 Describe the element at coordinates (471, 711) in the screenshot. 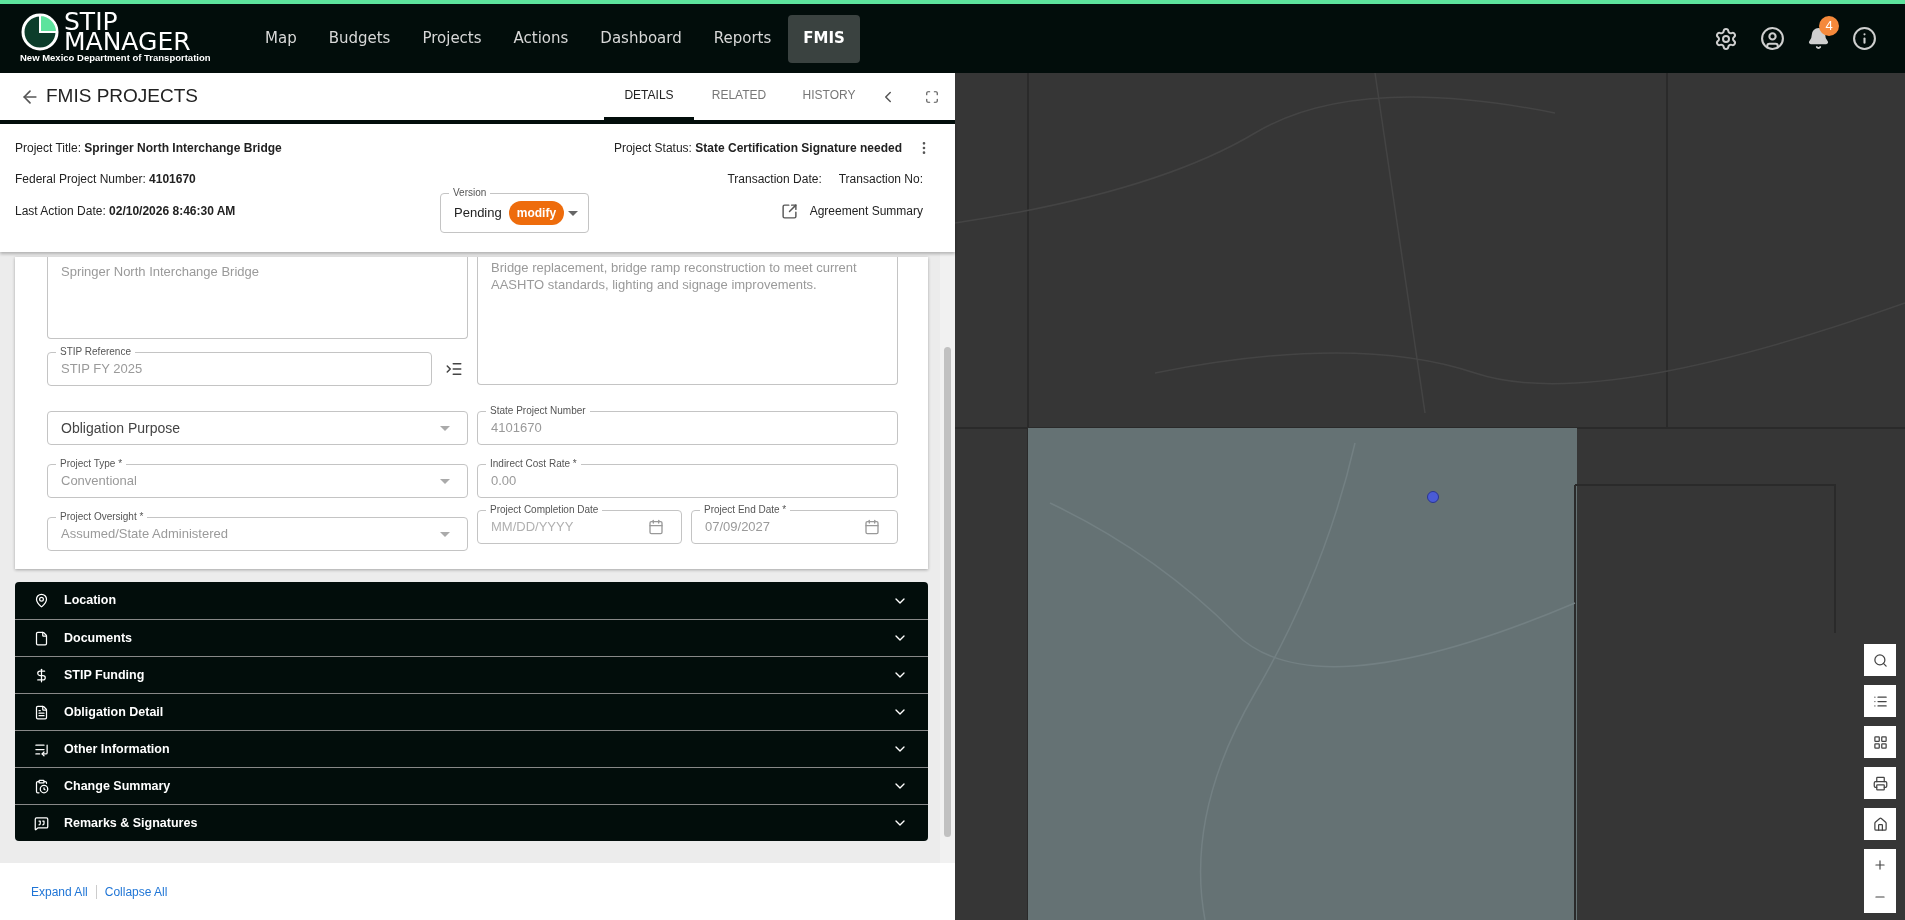

I see `accordion-header: Obligation Detail` at that location.